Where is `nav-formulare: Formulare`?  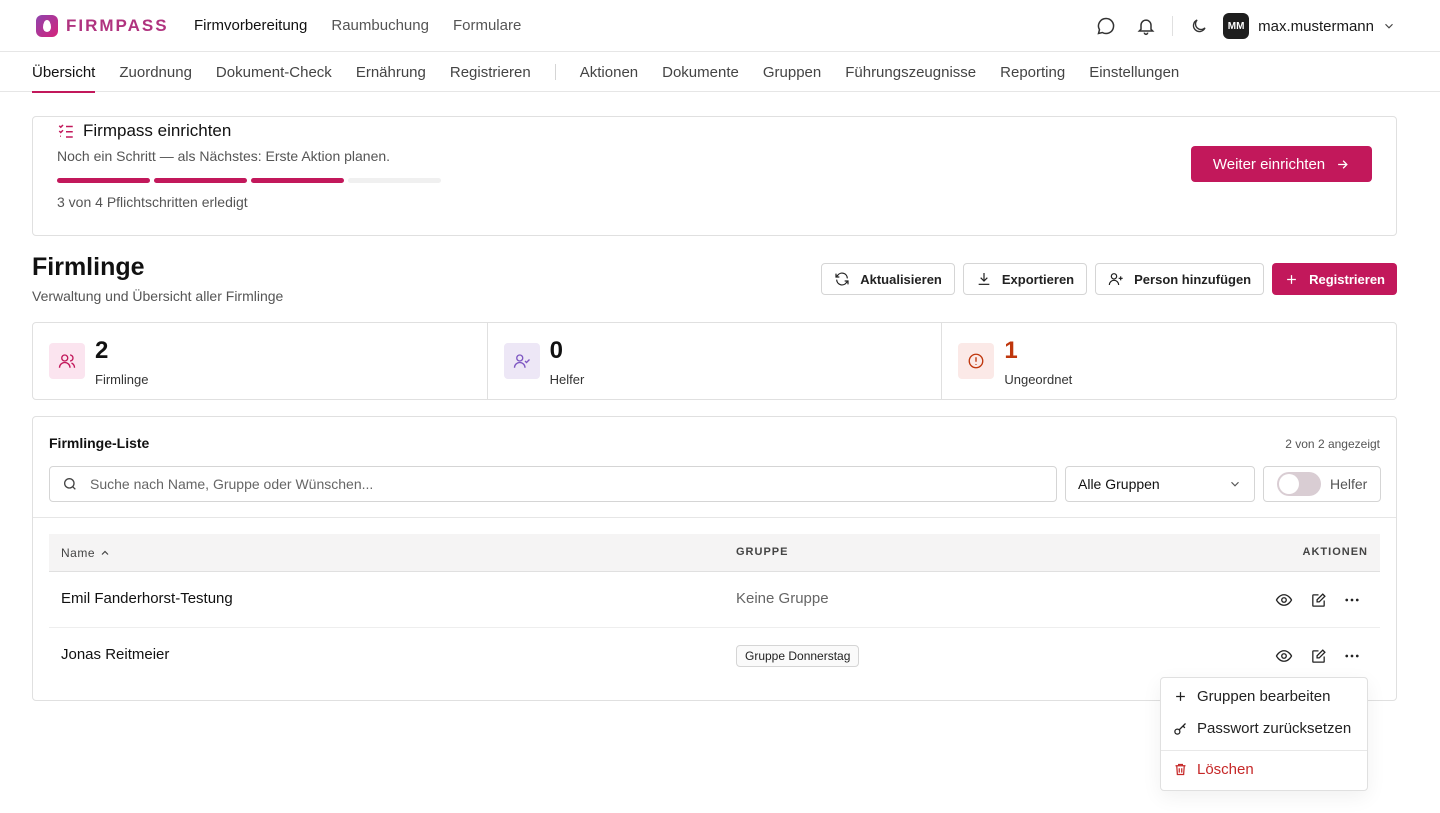
nav-formulare: Formulare is located at coordinates (487, 25).